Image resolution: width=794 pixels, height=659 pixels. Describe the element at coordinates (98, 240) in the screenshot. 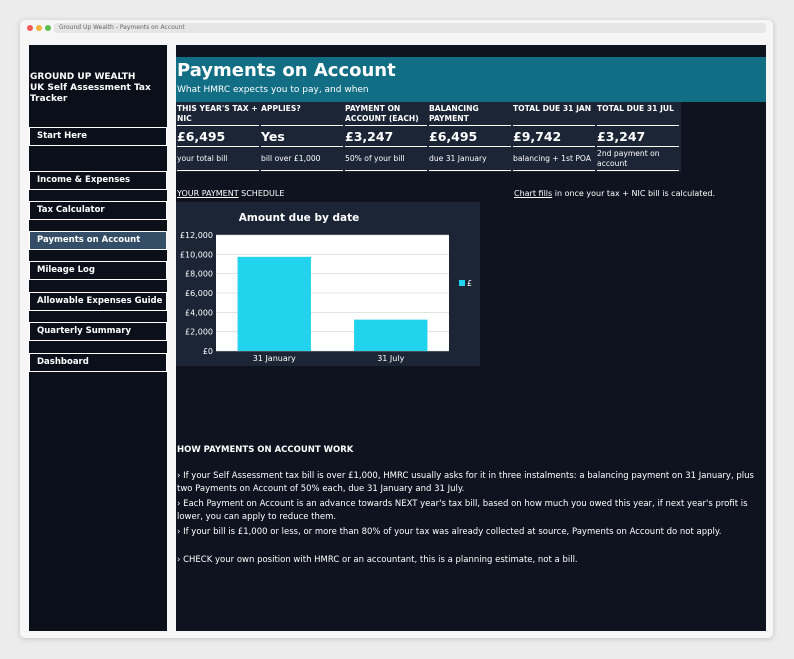

I see `sidebar-item-payments-on-account: Payments on Account` at that location.